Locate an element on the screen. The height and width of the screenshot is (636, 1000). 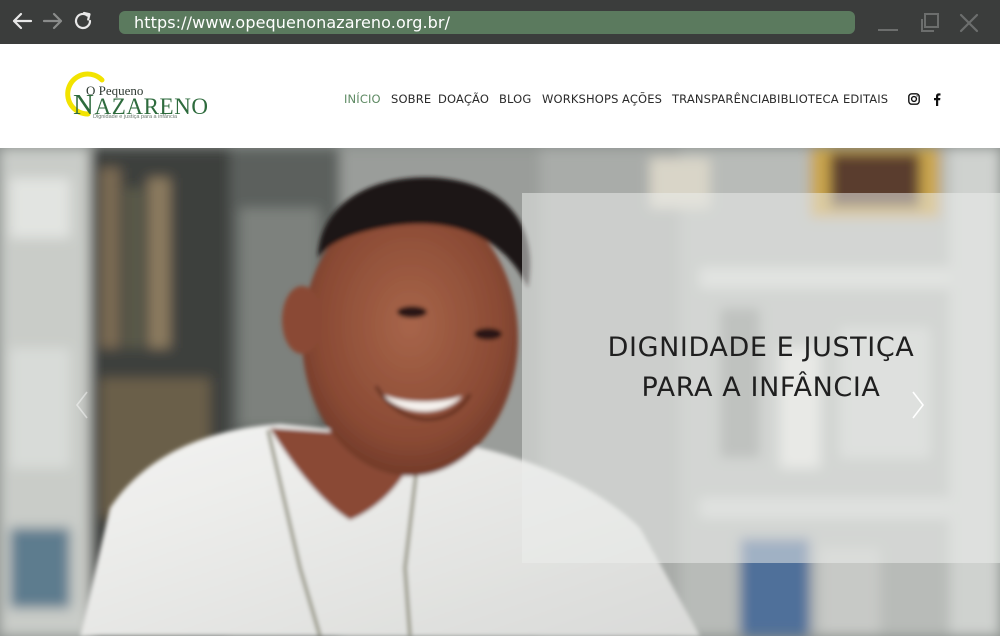
maximize-icon is located at coordinates (930, 22).